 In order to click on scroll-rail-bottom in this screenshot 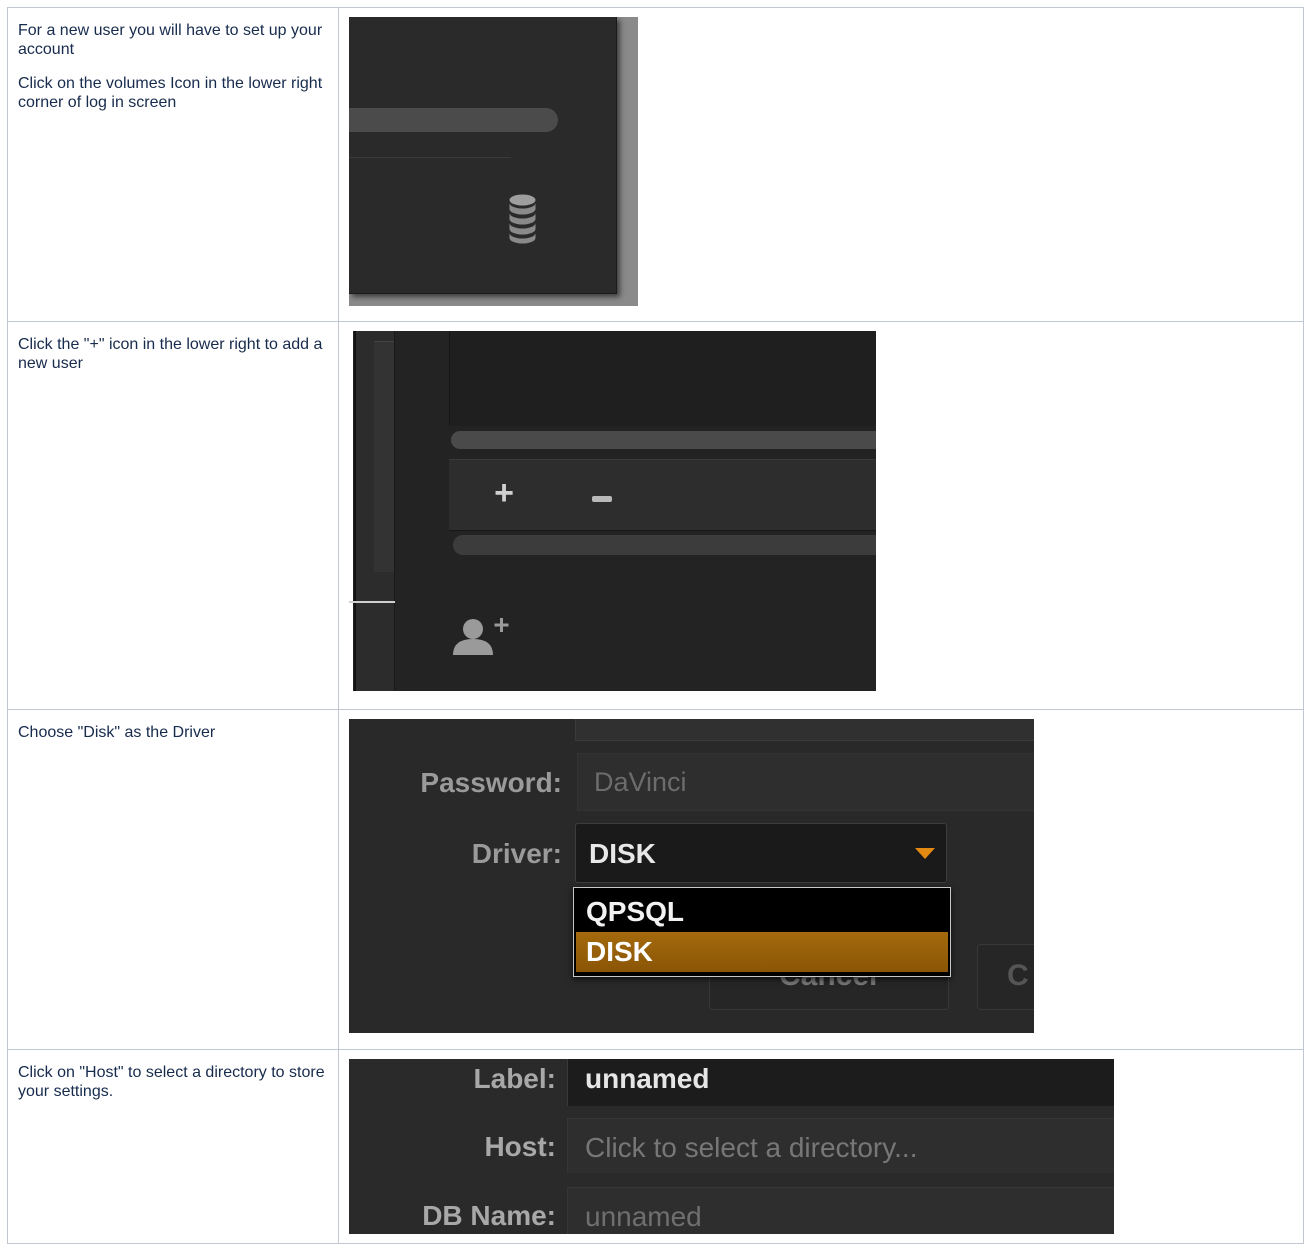, I will do `click(664, 545)`.